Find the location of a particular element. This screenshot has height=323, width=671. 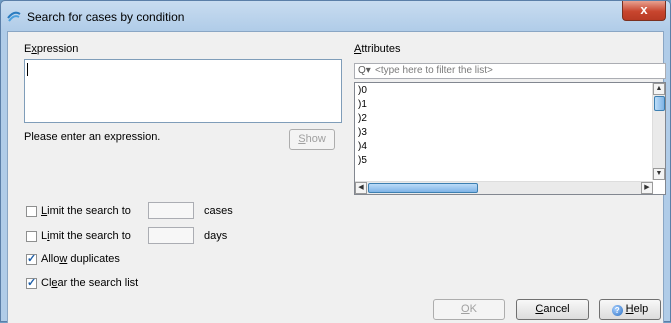

limit-days-label: Limit the search to is located at coordinates (86, 236).